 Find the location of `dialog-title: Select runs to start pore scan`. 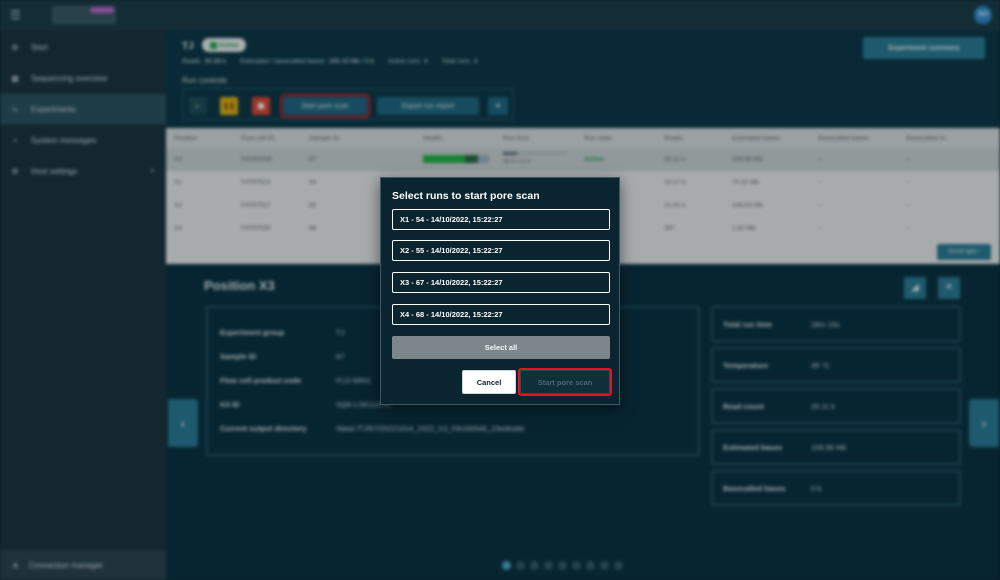

dialog-title: Select runs to start pore scan is located at coordinates (466, 196).